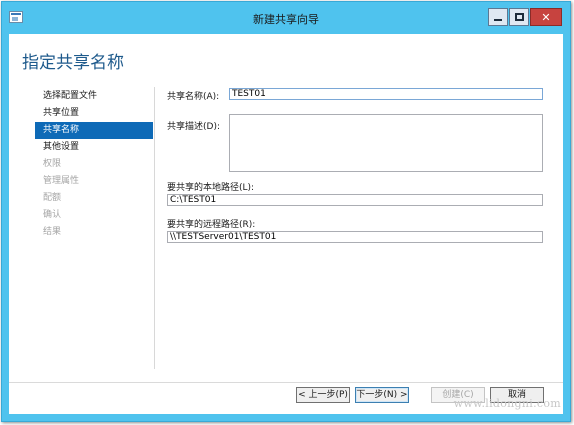 The height and width of the screenshot is (425, 574). I want to click on nav-item-other-settings: 其他设置, so click(94, 147).